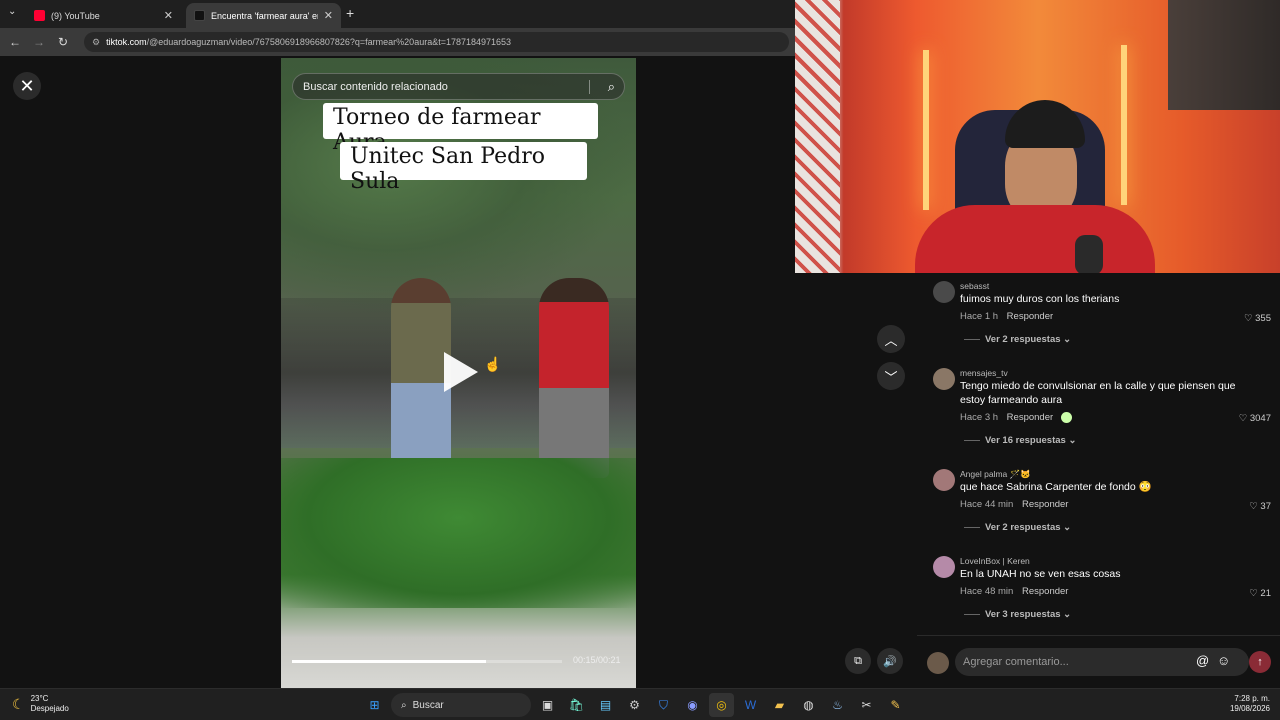 Image resolution: width=1280 pixels, height=720 pixels. I want to click on floating-player-button: ⧉, so click(858, 661).